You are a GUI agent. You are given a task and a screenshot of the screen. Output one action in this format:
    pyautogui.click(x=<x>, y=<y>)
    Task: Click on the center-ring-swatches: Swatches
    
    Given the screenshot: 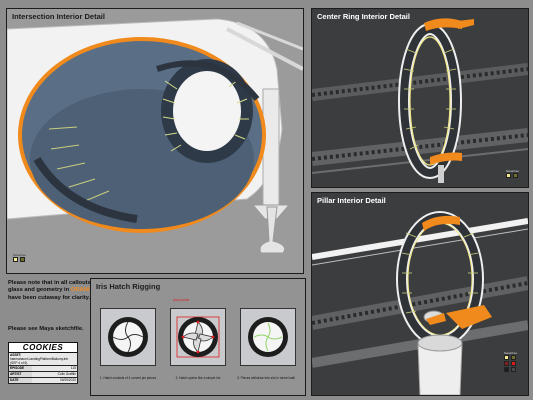 What is the action you would take?
    pyautogui.click(x=513, y=174)
    